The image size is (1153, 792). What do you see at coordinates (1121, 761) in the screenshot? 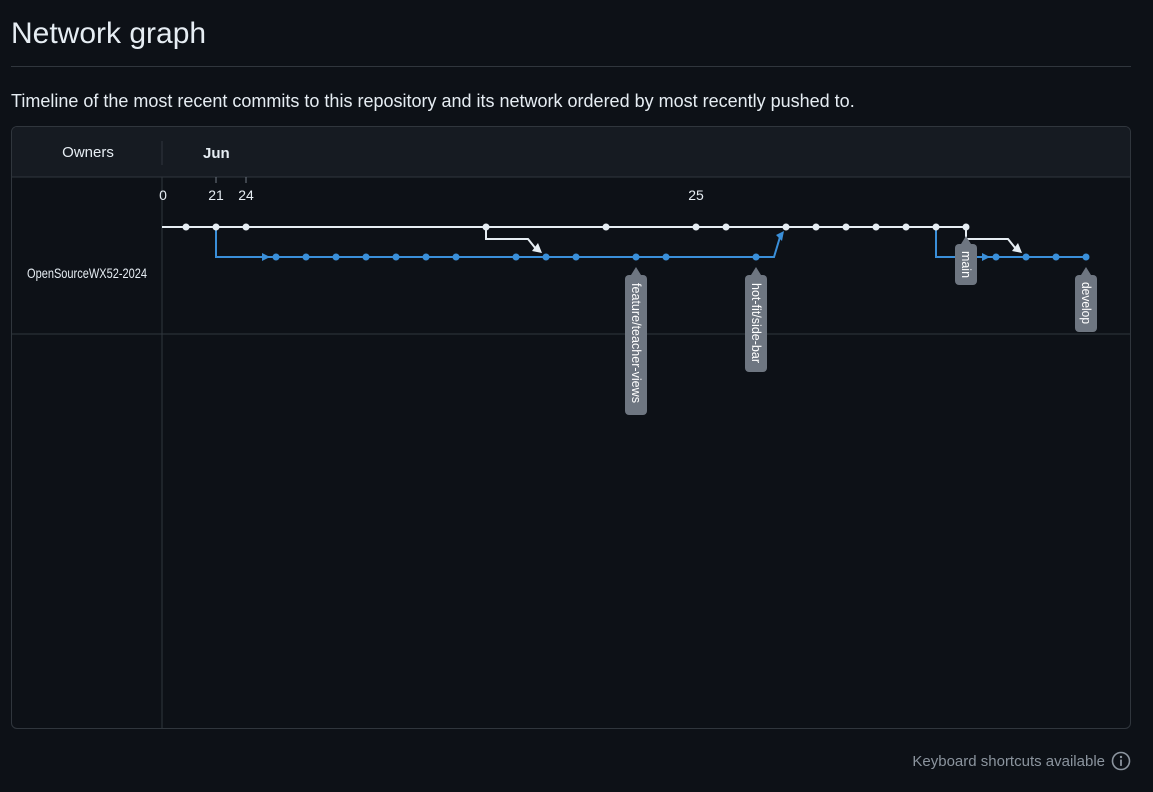
I see `info-icon` at bounding box center [1121, 761].